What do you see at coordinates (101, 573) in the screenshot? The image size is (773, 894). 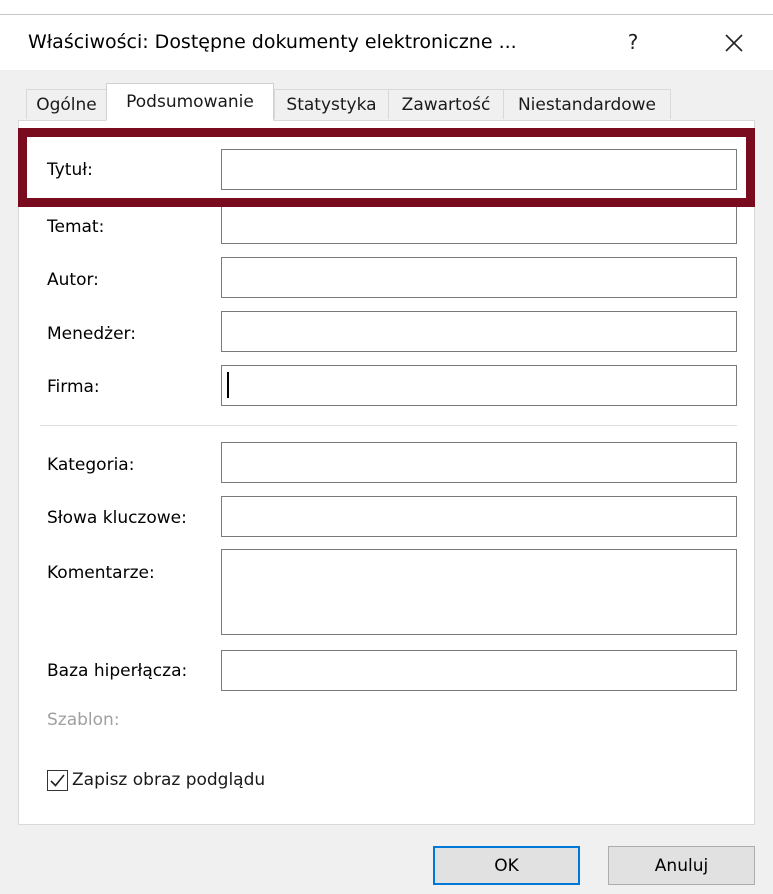 I see `comments-label: Komentarze:` at bounding box center [101, 573].